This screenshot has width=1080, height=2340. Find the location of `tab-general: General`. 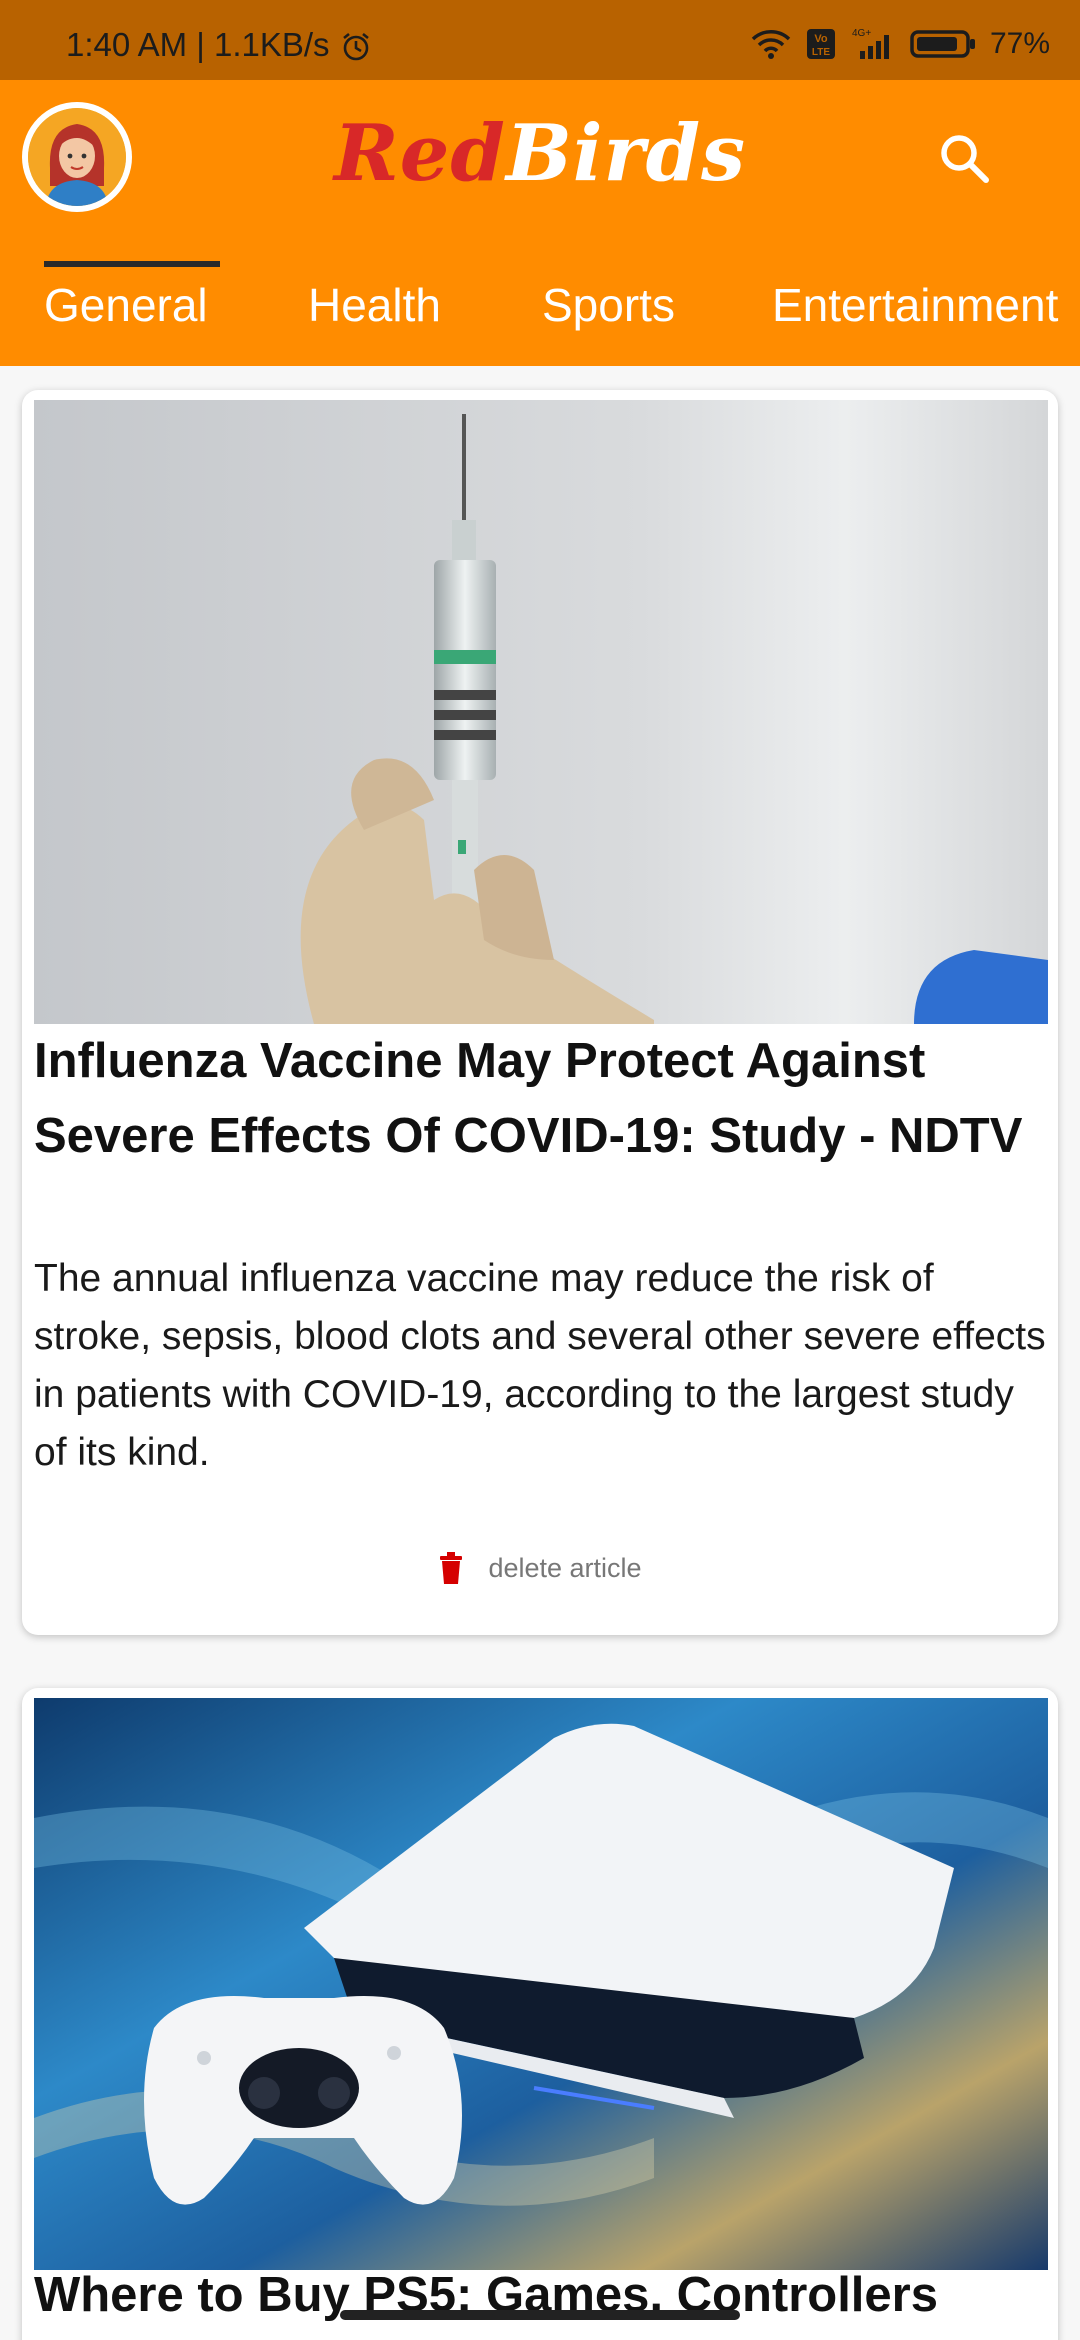

tab-general: General is located at coordinates (126, 305).